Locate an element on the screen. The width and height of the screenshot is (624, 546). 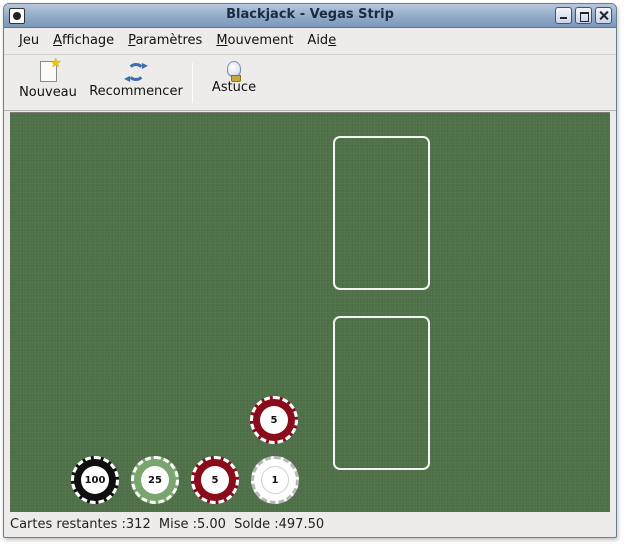
cards-remaining-status: Cartes restantes :312 is located at coordinates (80, 524).